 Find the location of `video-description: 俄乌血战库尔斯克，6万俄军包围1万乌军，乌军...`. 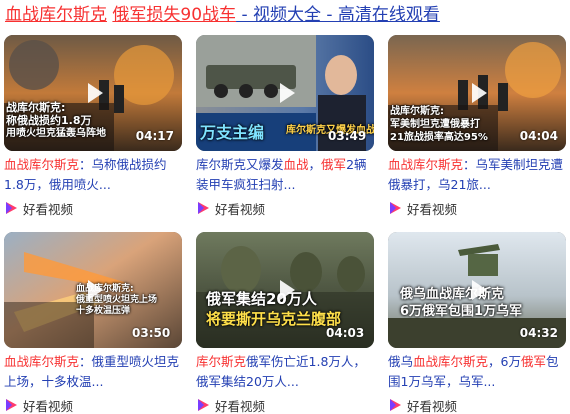

video-description: 俄乌血战库尔斯克，6万俄军包围1万乌军，乌军... is located at coordinates (477, 372).